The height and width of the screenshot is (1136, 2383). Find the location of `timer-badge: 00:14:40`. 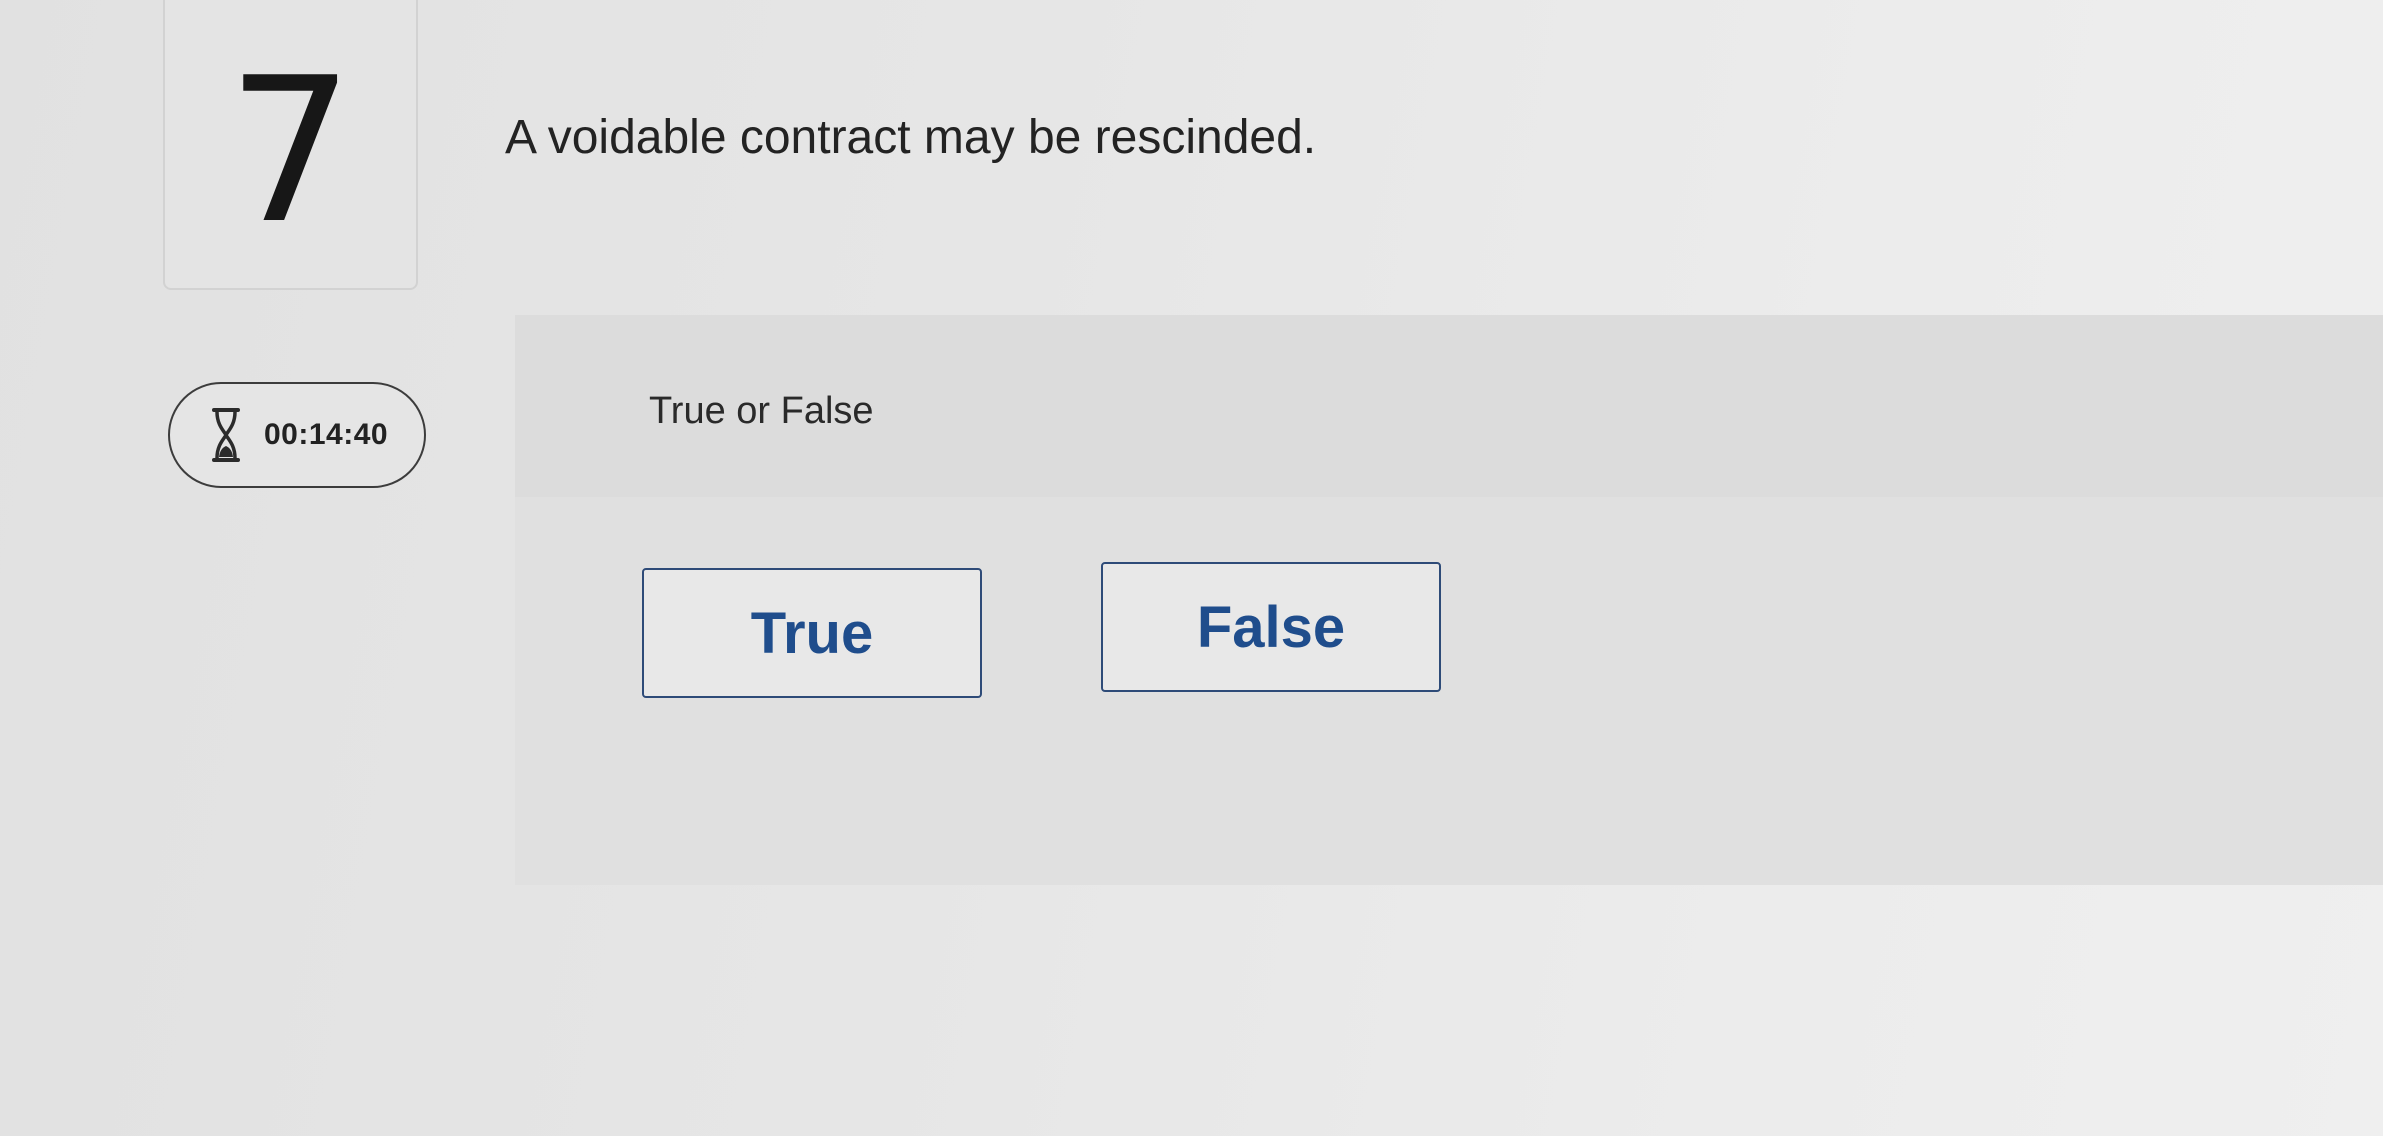

timer-badge: 00:14:40 is located at coordinates (297, 435).